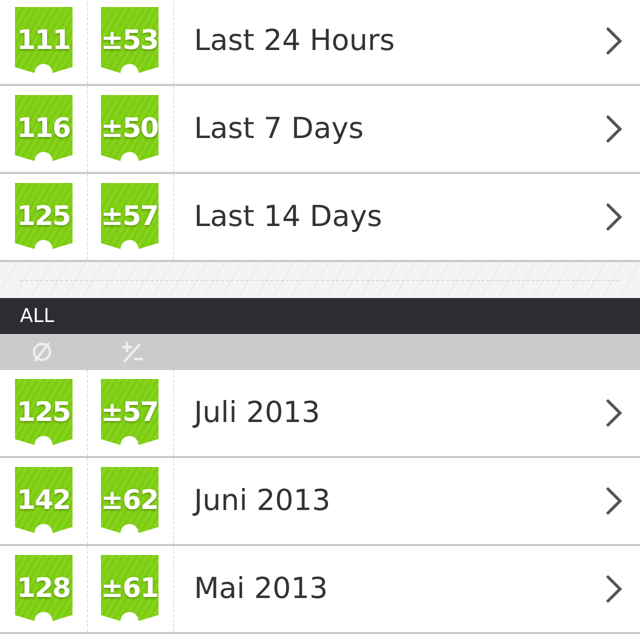  I want to click on row-label: Mai 2013, so click(261, 589).